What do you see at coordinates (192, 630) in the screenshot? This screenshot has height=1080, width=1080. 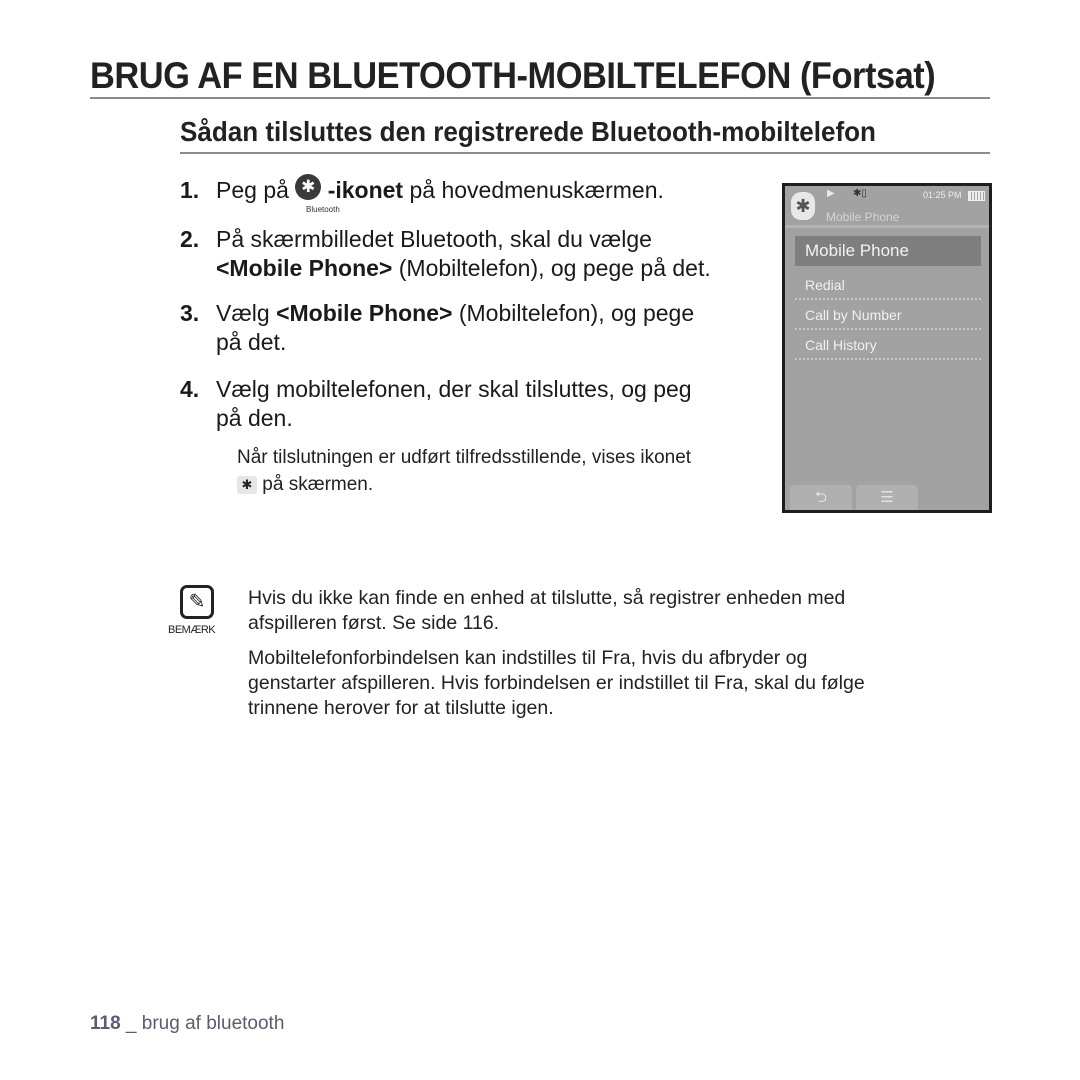 I see `note-label: BEMÆRK` at bounding box center [192, 630].